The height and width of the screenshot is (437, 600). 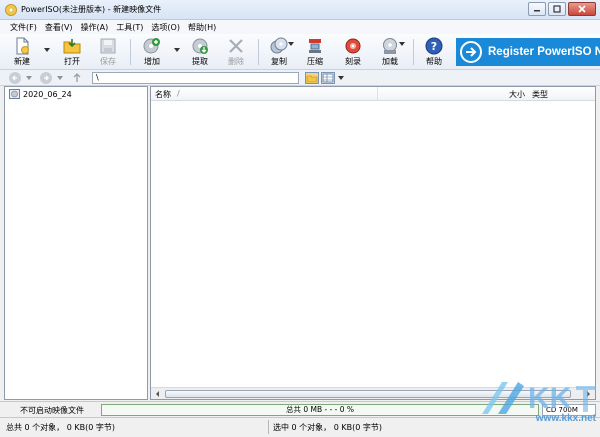 I want to click on extract-label: 提取, so click(x=200, y=61).